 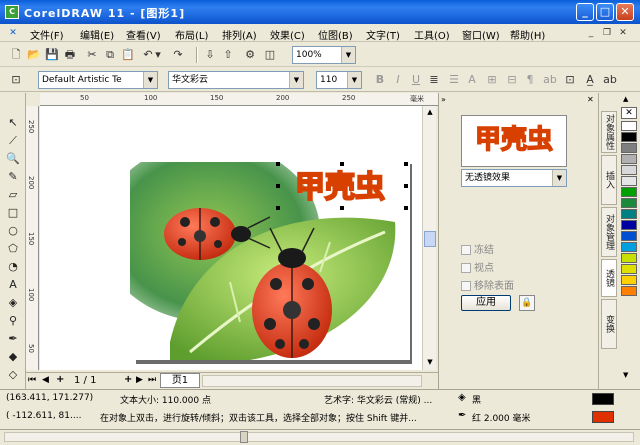 What do you see at coordinates (514, 178) in the screenshot?
I see `lens-type-combo: 无透镜效果 ▼` at bounding box center [514, 178].